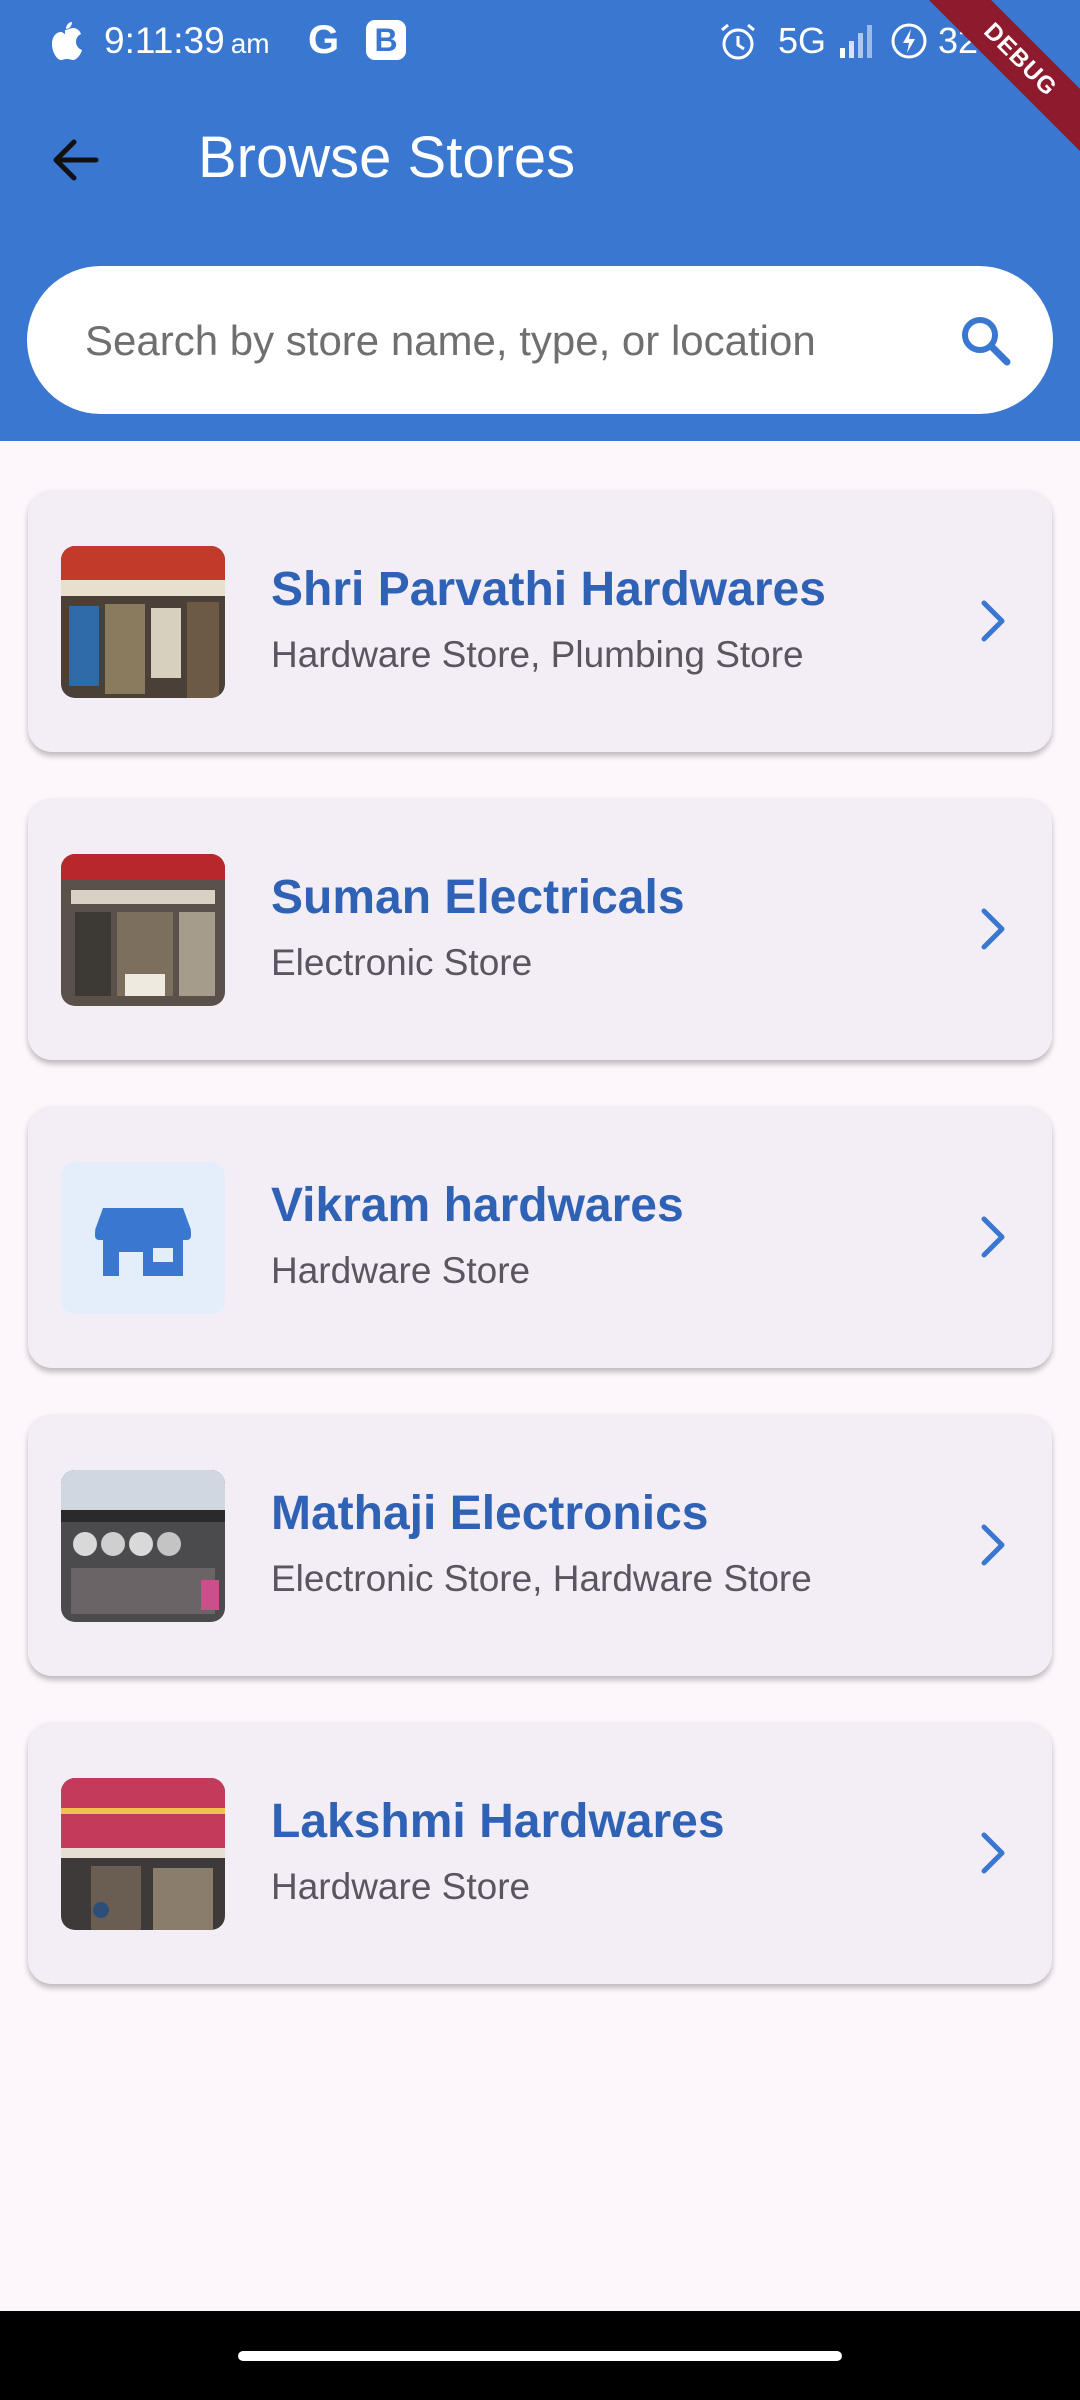 The width and height of the screenshot is (1080, 2400). What do you see at coordinates (541, 1578) in the screenshot?
I see `store-types: Electronic Store, Hardware Store` at bounding box center [541, 1578].